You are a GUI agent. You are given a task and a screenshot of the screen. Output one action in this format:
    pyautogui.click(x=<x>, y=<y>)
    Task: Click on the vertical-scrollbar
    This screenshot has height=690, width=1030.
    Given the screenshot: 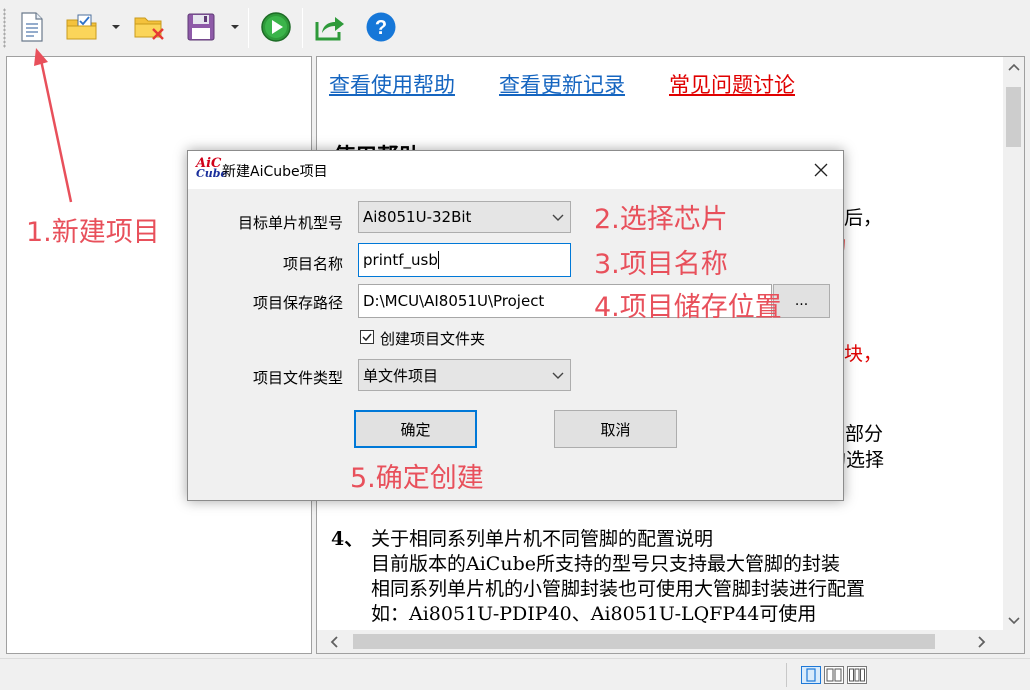 What is the action you would take?
    pyautogui.click(x=1013, y=344)
    